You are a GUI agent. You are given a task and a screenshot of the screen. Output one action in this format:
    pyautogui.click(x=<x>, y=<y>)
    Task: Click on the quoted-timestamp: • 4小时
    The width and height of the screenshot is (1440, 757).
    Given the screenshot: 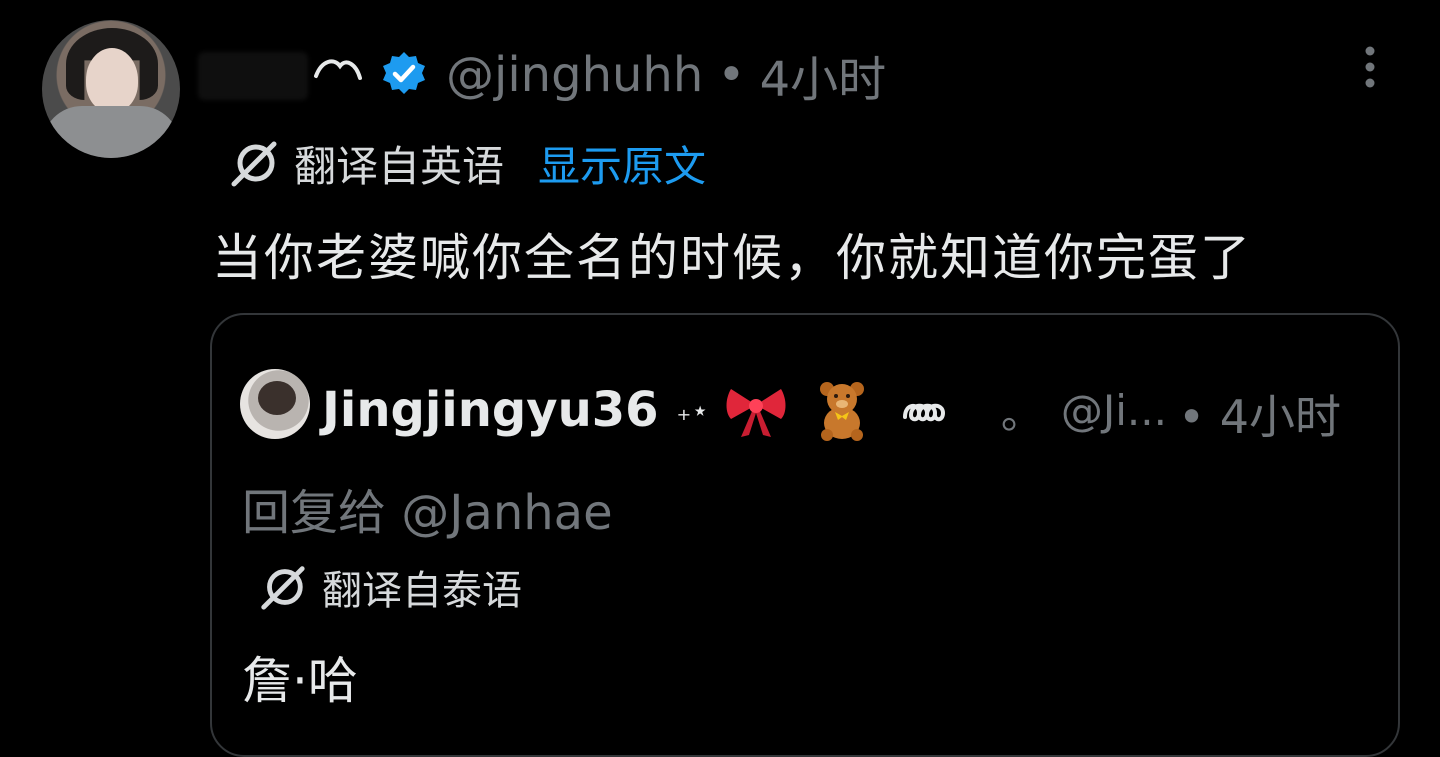 What is the action you would take?
    pyautogui.click(x=1259, y=414)
    